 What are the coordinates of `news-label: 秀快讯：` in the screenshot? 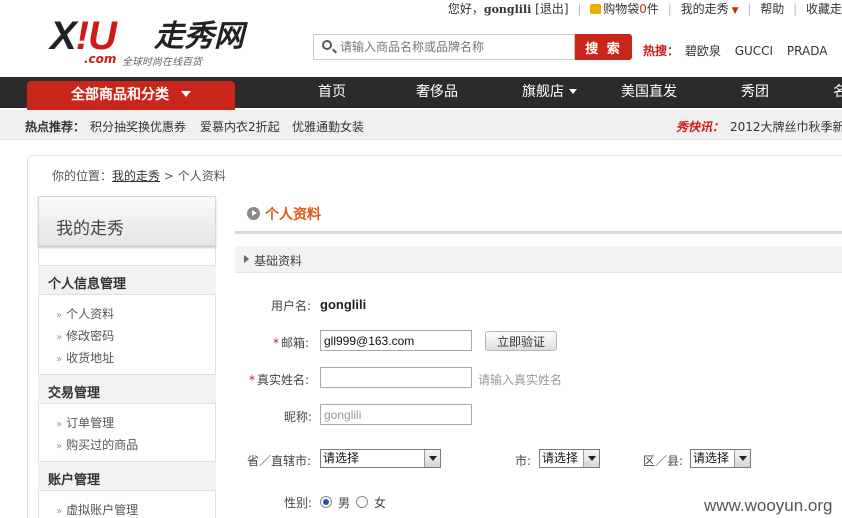 It's located at (700, 127).